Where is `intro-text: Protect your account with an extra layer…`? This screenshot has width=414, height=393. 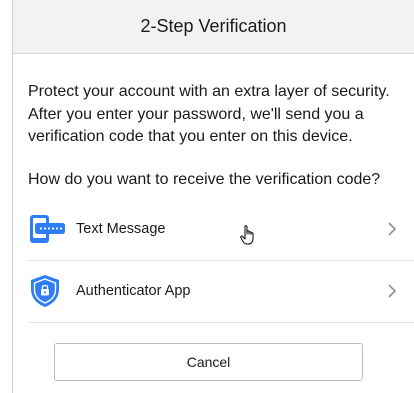 intro-text: Protect your account with an extra layer… is located at coordinates (209, 114).